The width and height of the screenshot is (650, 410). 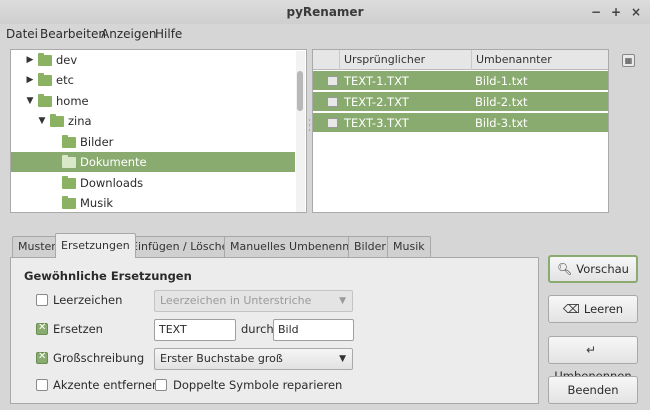 I want to click on title-bar: pyRenamer − + ×, so click(x=325, y=12).